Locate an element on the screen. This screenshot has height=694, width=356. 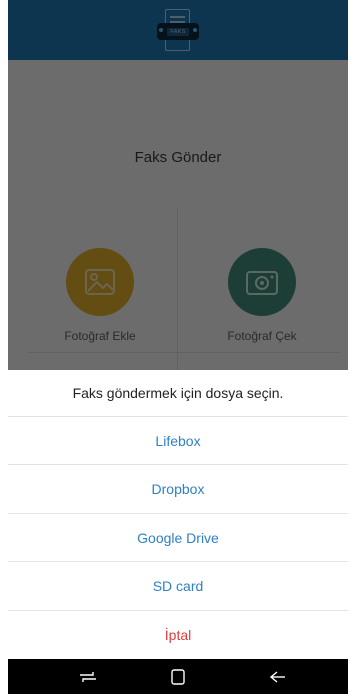
home-icon is located at coordinates (178, 677).